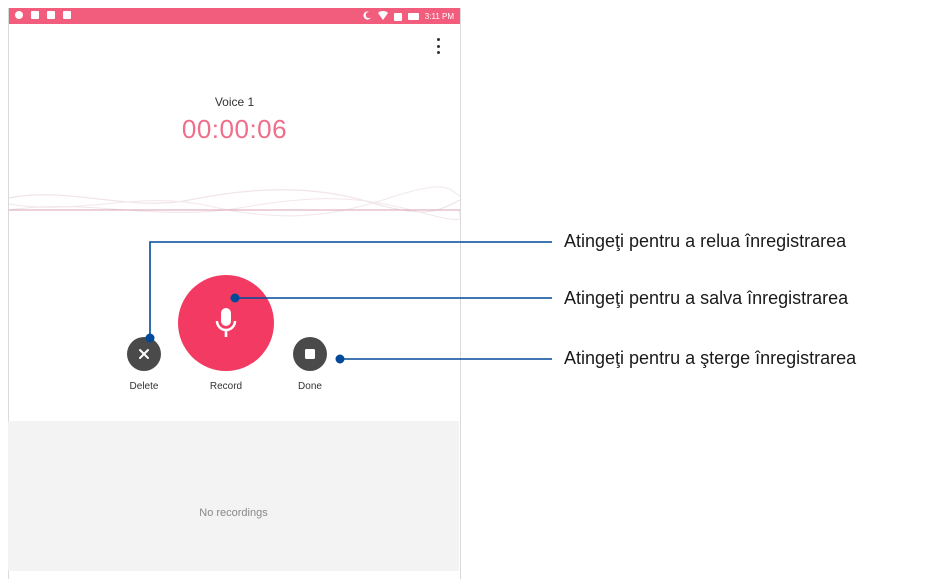 The image size is (933, 579). I want to click on sd-card-icon, so click(67, 15).